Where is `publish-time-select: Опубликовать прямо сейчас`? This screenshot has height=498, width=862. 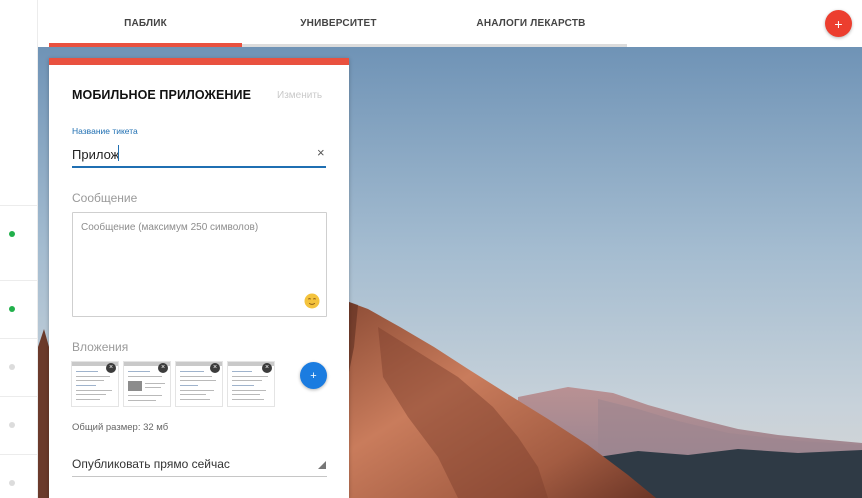
publish-time-select: Опубликовать прямо сейчас is located at coordinates (199, 466).